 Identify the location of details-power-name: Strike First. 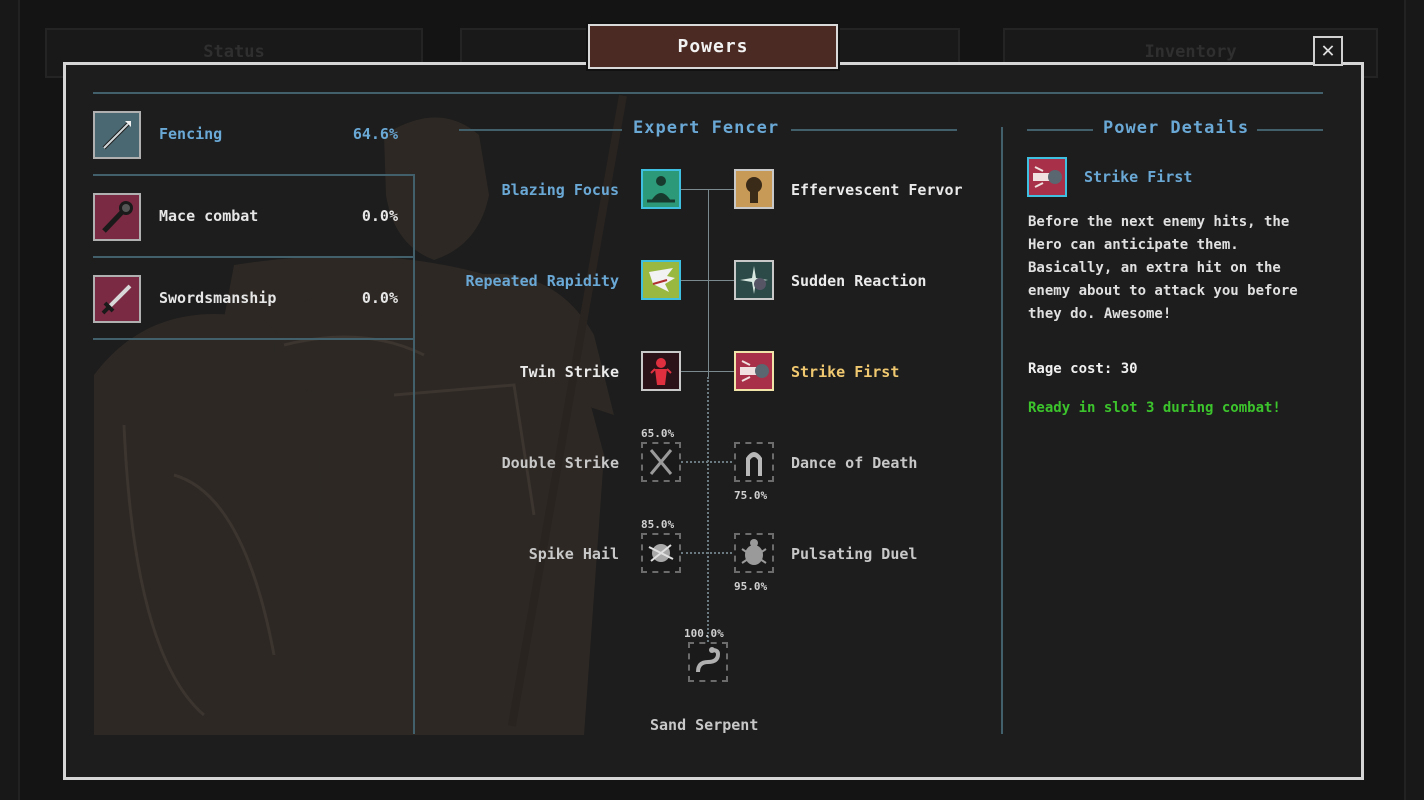
(1138, 177).